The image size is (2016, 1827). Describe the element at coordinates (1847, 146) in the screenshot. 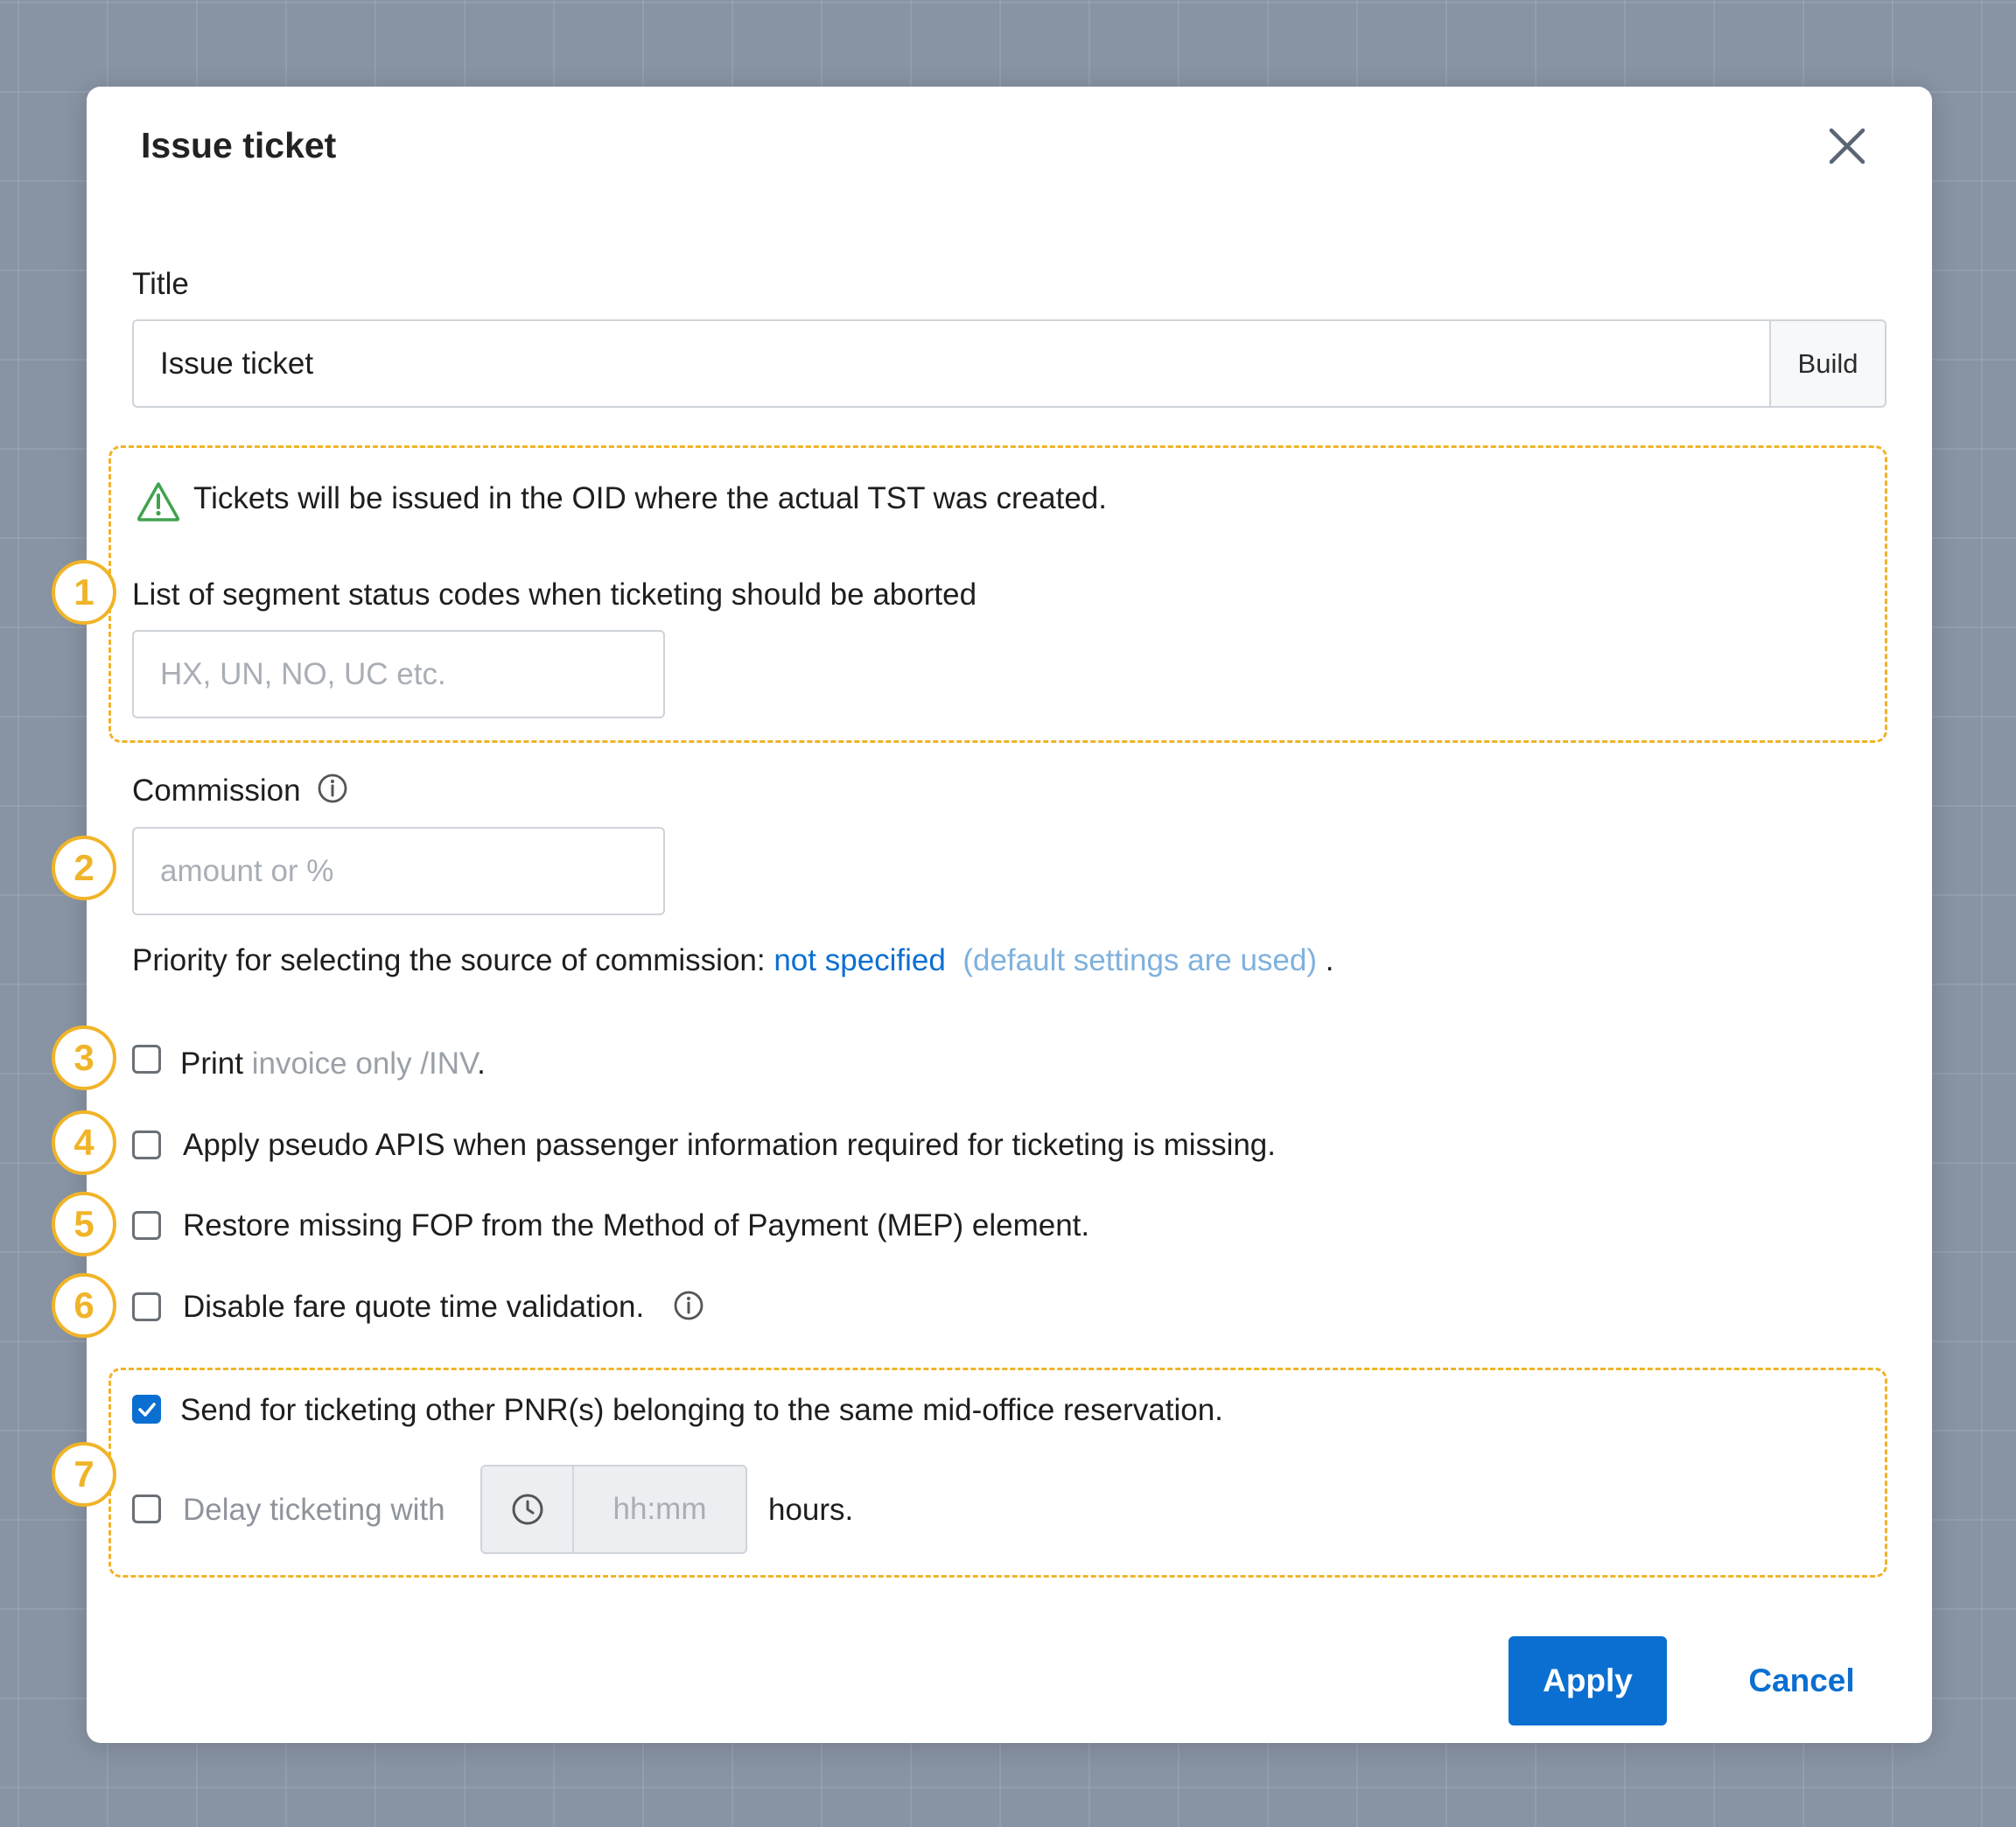

I see `close-icon` at that location.